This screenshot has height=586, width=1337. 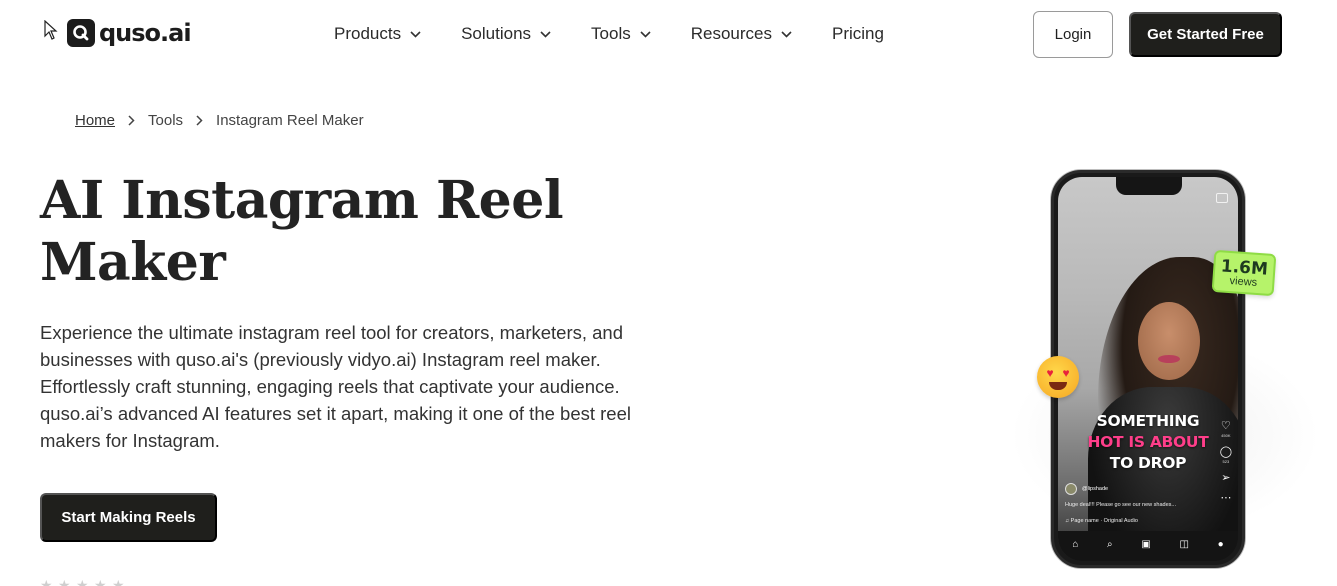 I want to click on nav-pricing-label: Pricing, so click(x=857, y=33).